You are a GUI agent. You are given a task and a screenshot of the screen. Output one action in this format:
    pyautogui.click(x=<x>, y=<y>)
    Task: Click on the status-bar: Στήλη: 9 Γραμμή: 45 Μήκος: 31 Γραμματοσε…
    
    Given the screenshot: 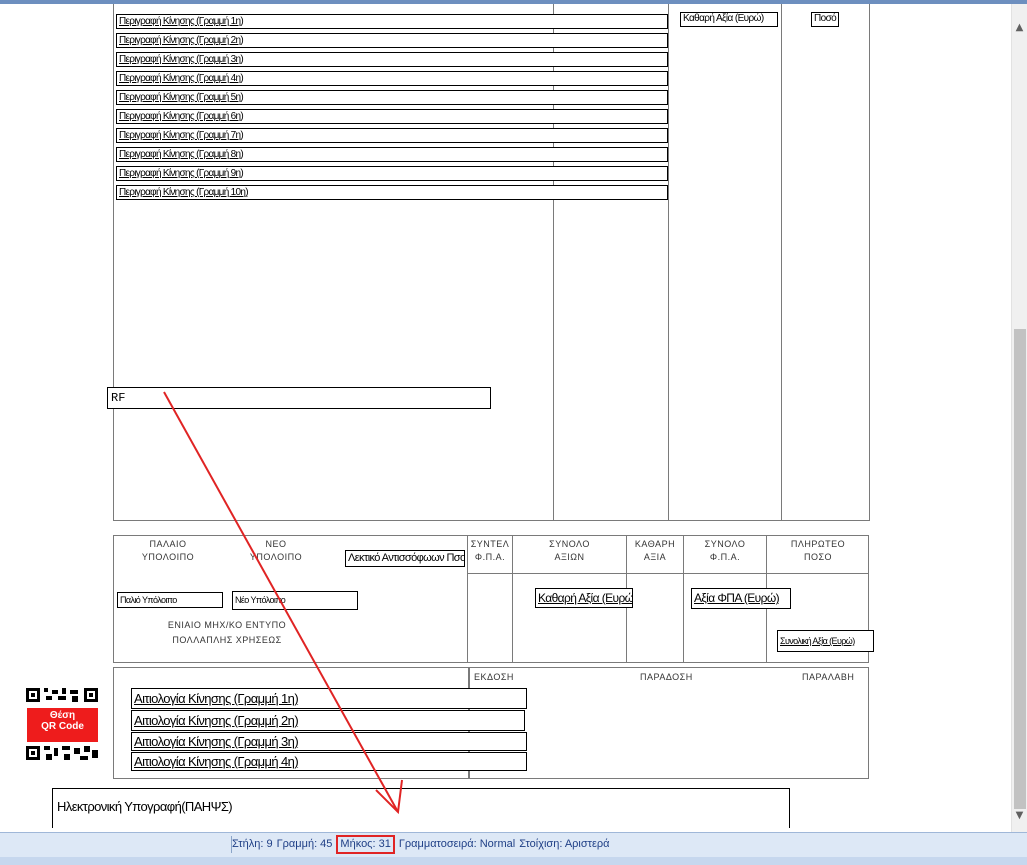 What is the action you would take?
    pyautogui.click(x=513, y=848)
    